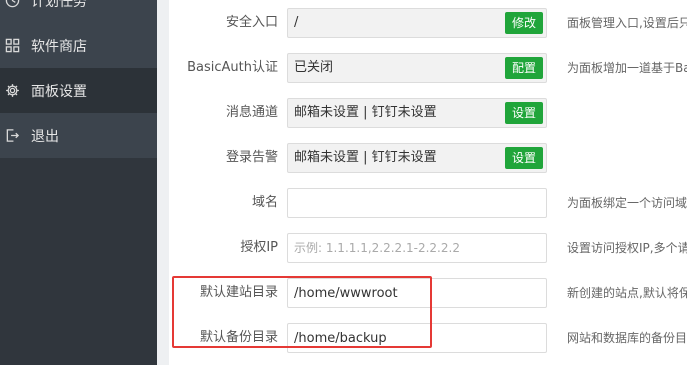  I want to click on settings-row-domain: 域名 为面板绑定一个访问域, so click(428, 203).